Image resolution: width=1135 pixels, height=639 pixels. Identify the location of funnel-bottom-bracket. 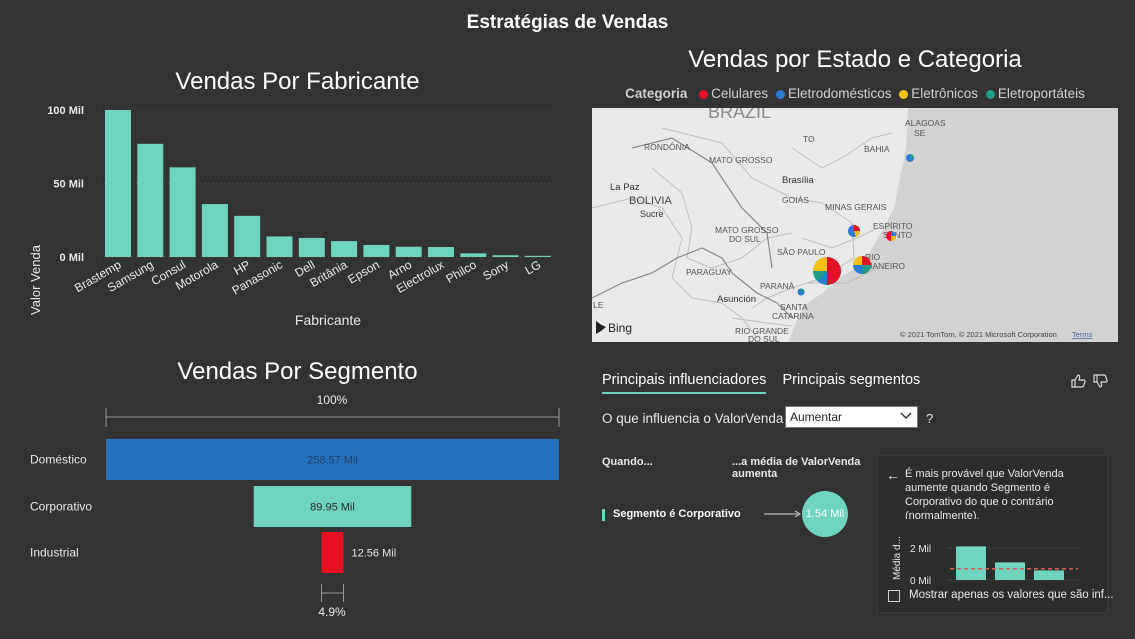
(332, 593).